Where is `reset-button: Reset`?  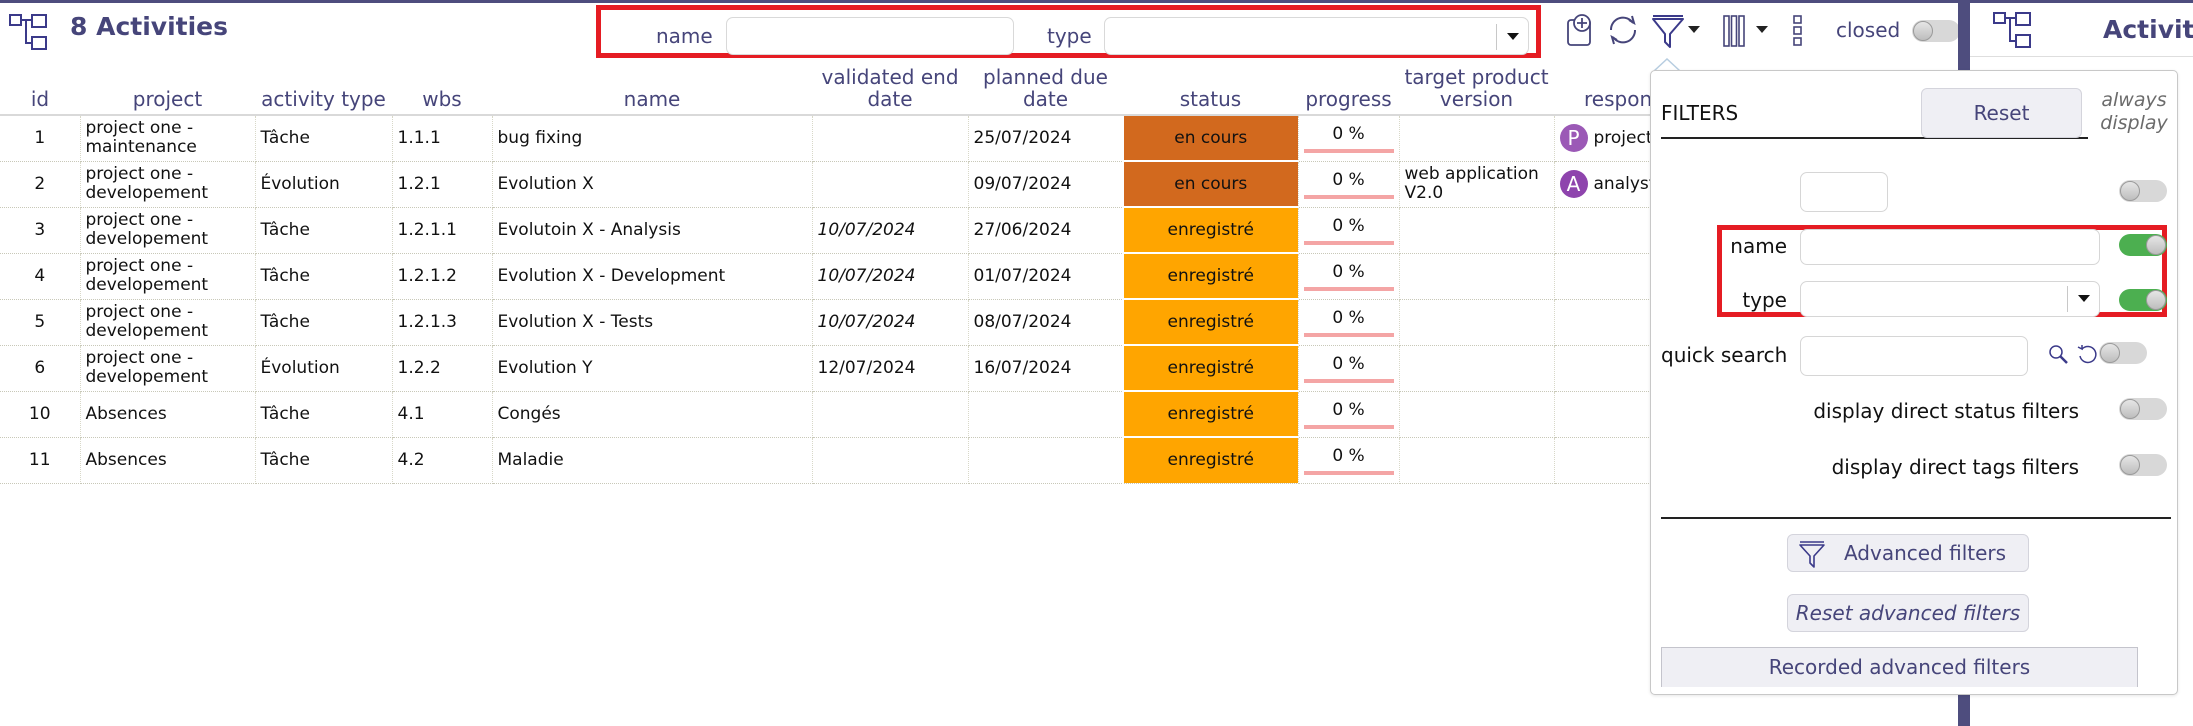 reset-button: Reset is located at coordinates (2001, 113).